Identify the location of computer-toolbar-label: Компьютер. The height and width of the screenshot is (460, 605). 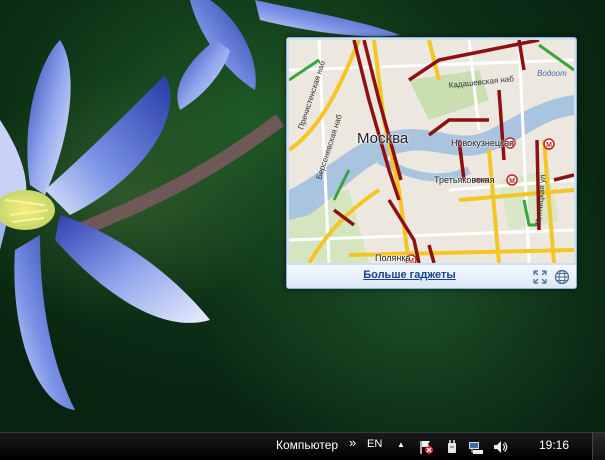
(307, 445).